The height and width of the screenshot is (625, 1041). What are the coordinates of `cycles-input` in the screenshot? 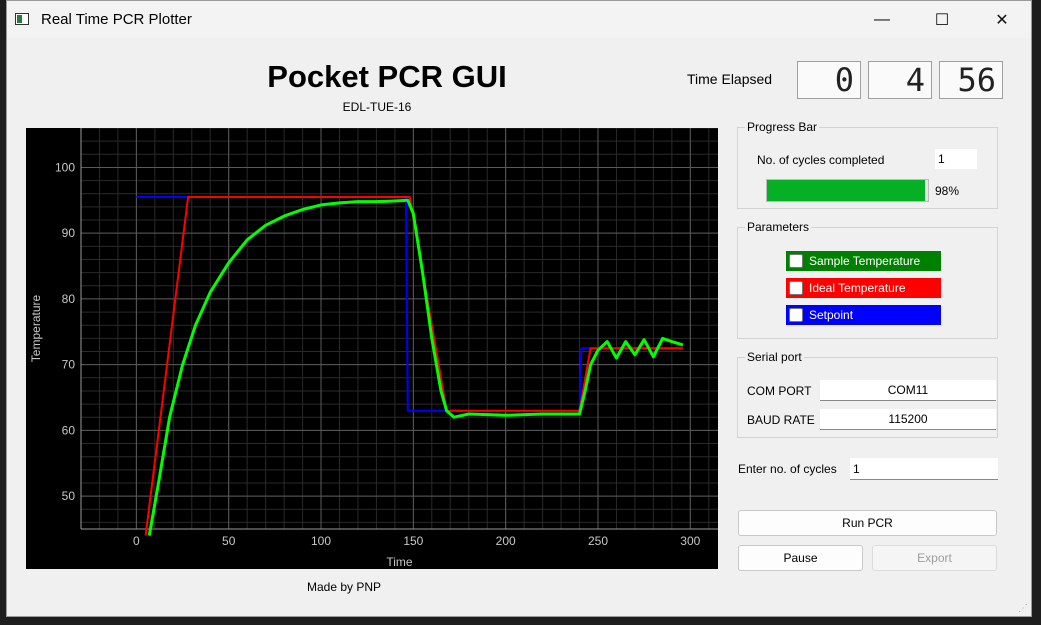 It's located at (924, 469).